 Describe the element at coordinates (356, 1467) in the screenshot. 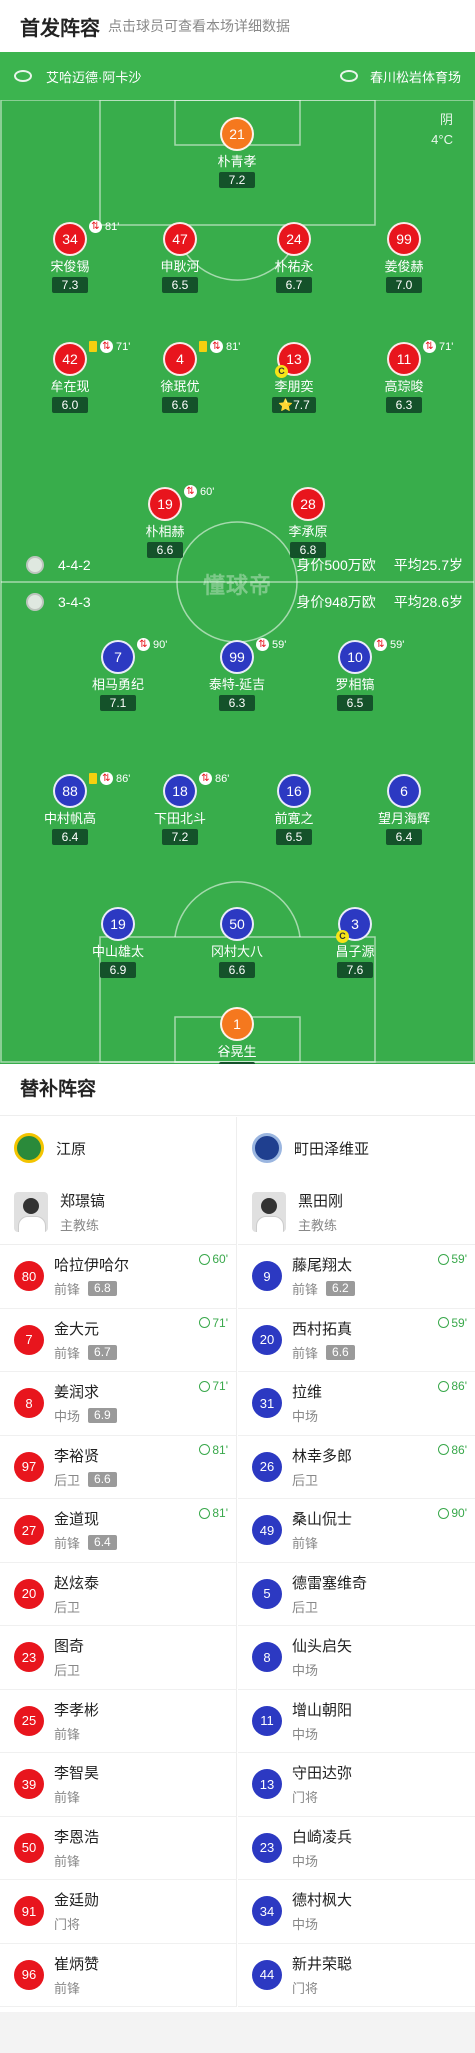

I see `bench-player-row: 26 林幸多郎 后卫 86'` at that location.